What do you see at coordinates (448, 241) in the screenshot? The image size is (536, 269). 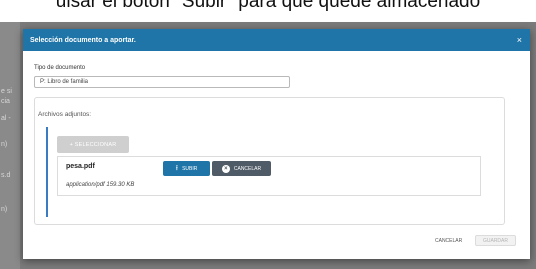 I see `footer-cancel-button: CANCELAR` at bounding box center [448, 241].